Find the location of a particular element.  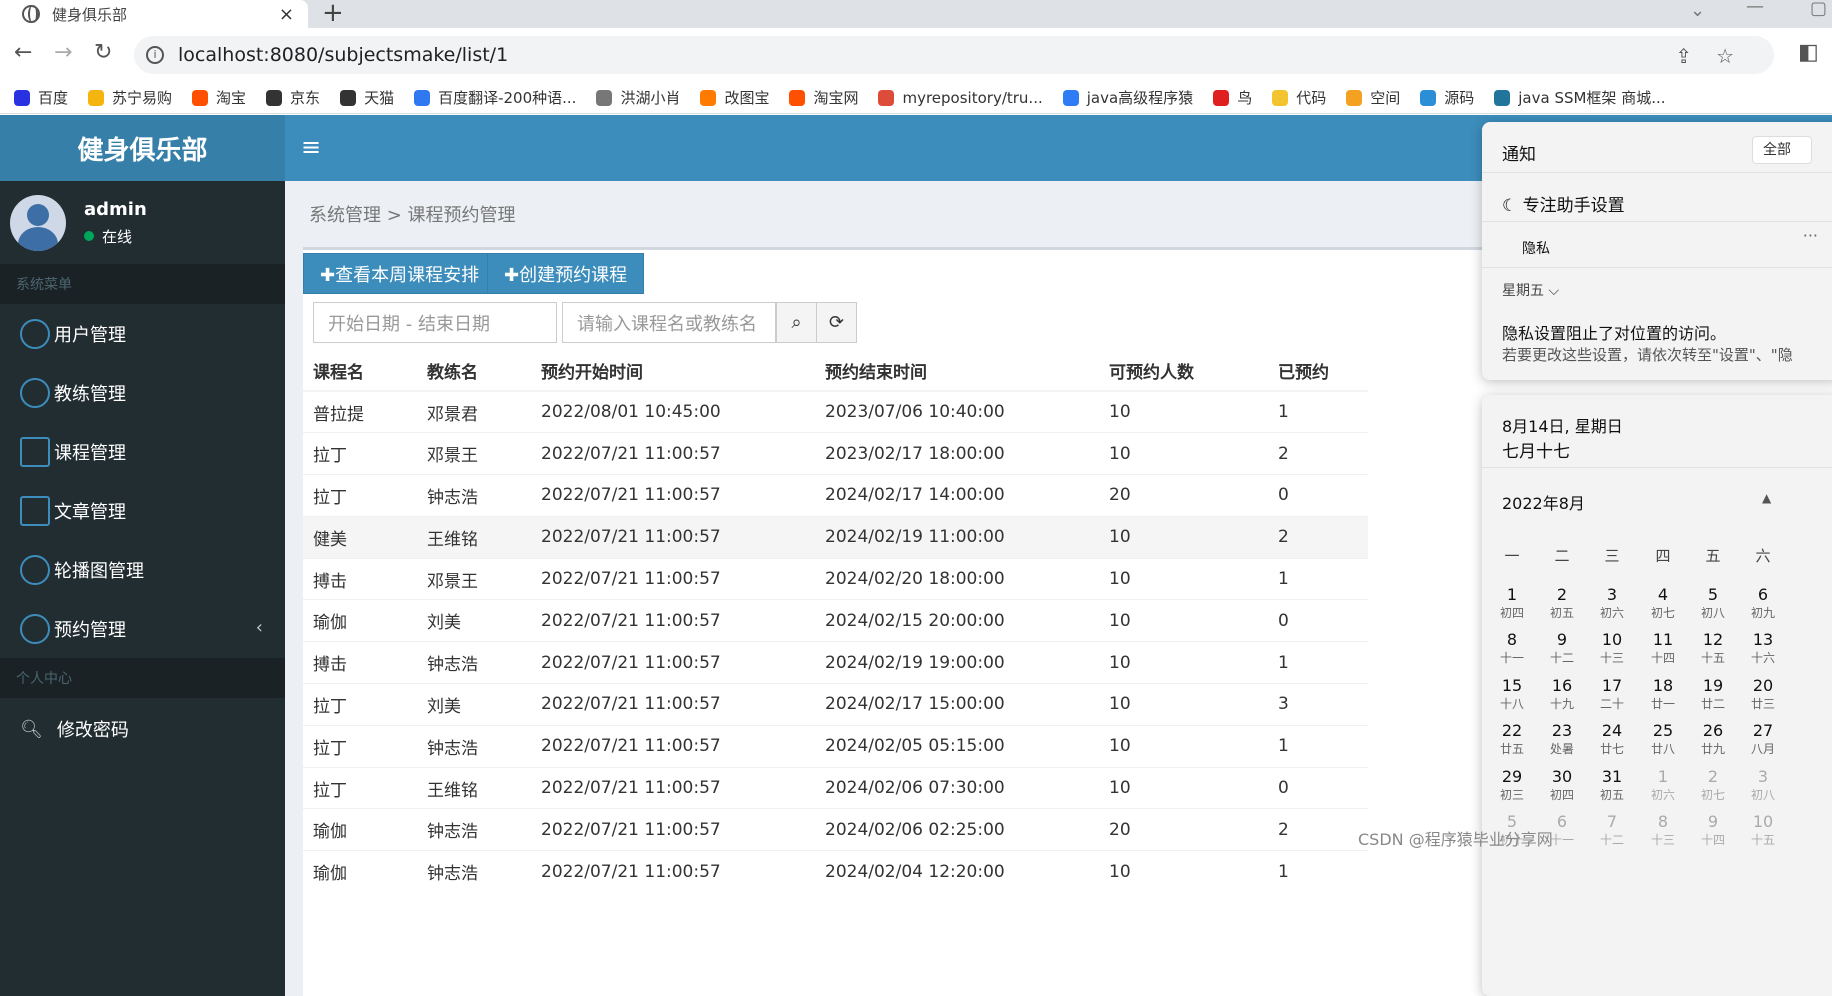

column-header: 已预约 is located at coordinates (1318, 371).